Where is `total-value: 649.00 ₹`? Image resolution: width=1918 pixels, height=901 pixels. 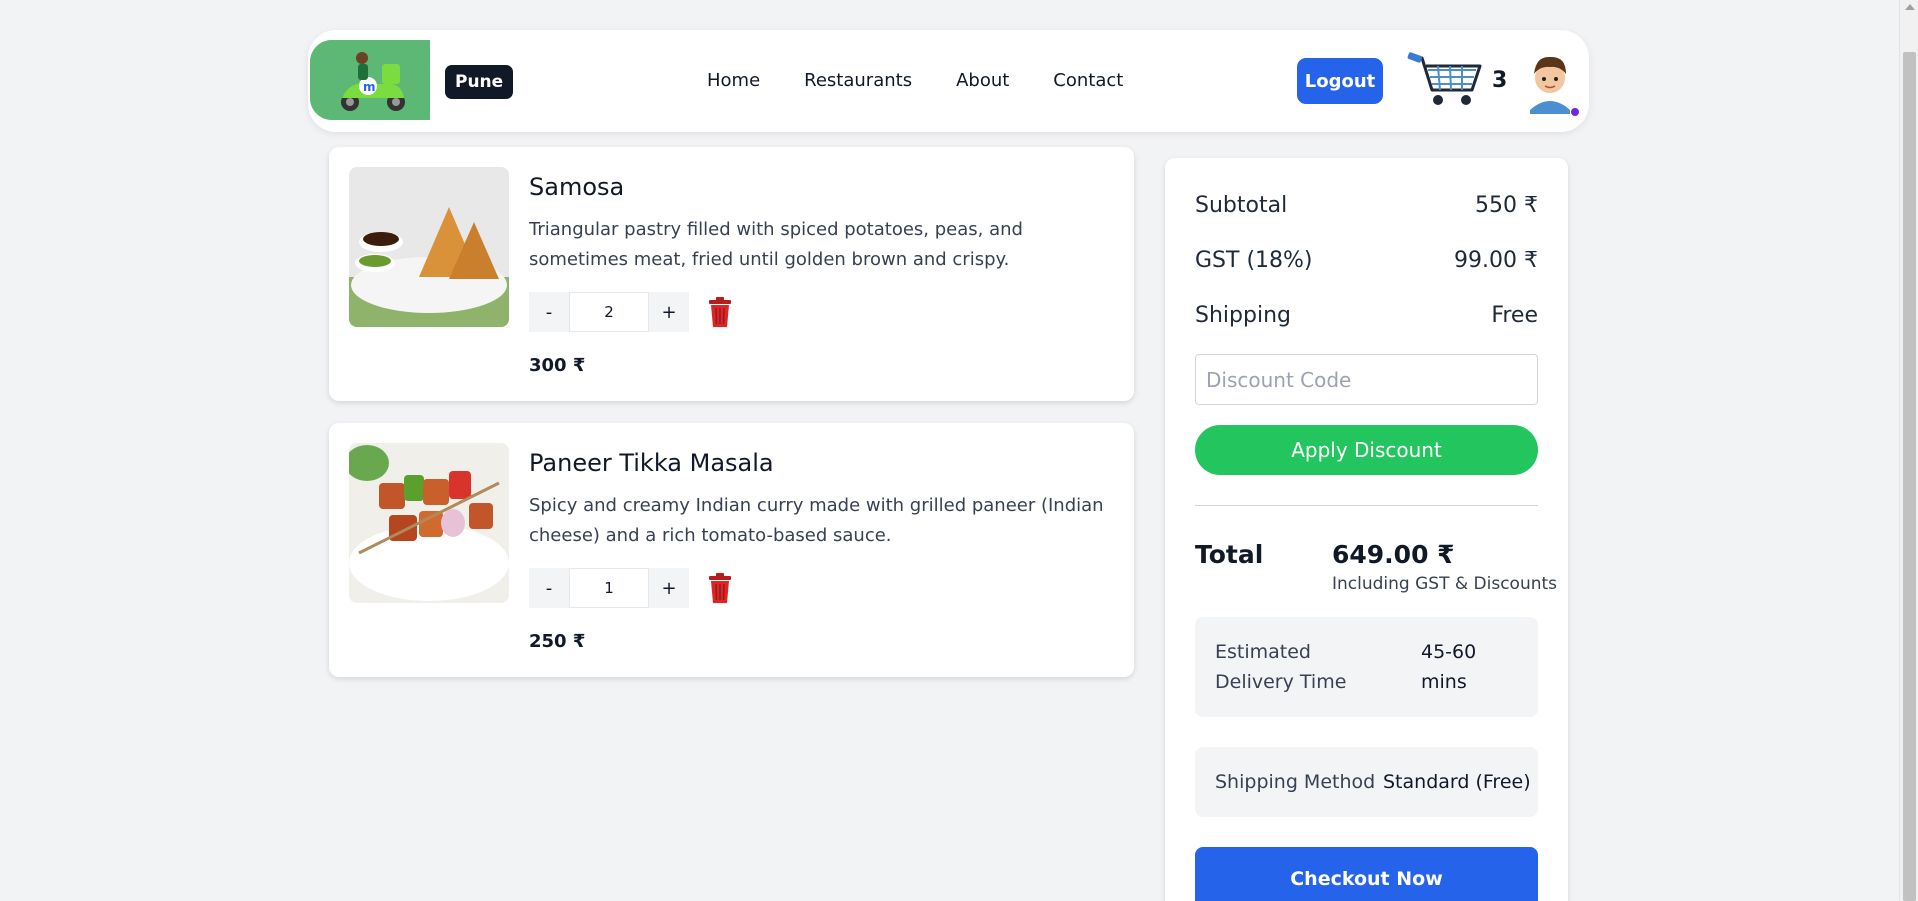 total-value: 649.00 ₹ is located at coordinates (1393, 554).